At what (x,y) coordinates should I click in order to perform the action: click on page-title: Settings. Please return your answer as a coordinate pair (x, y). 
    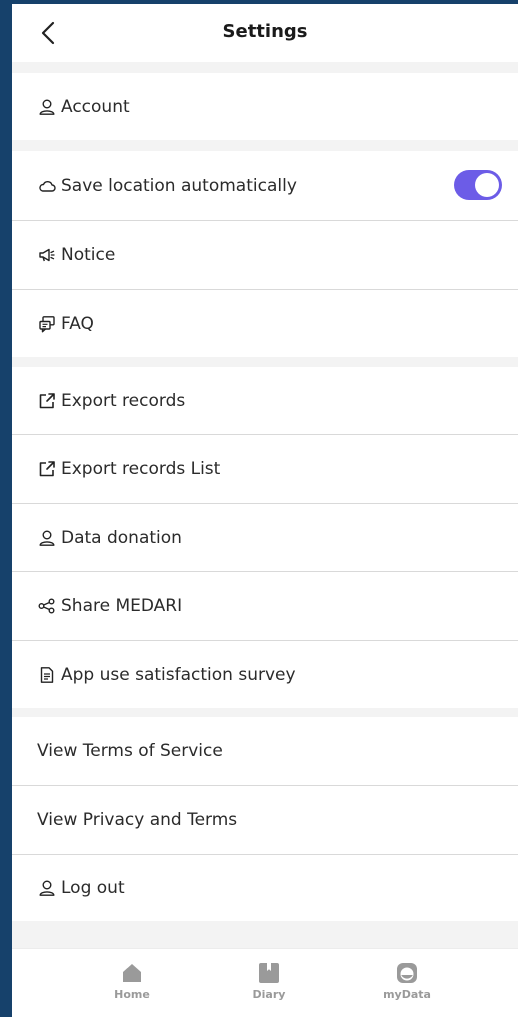
    Looking at the image, I should click on (265, 31).